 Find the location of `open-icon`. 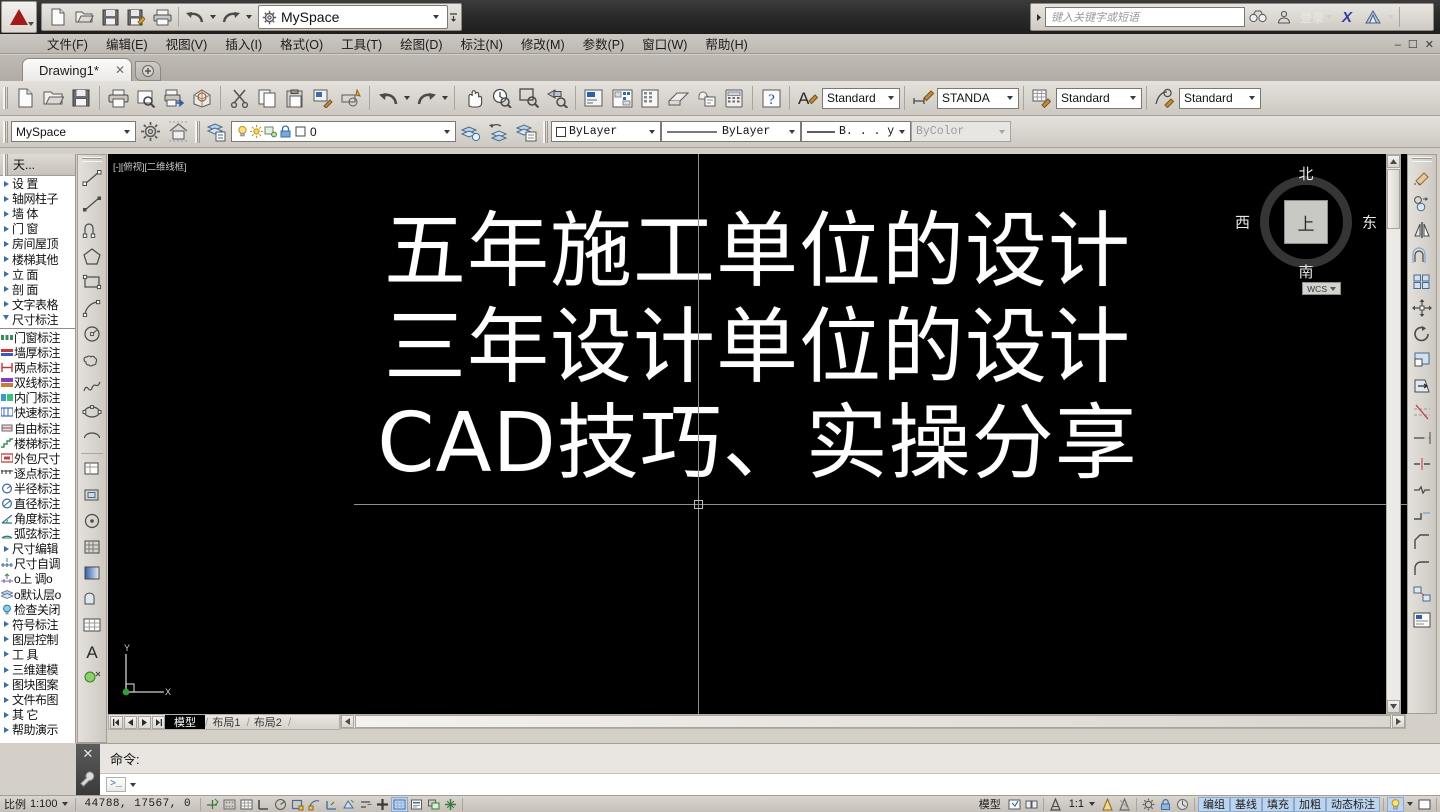

open-icon is located at coordinates (53, 98).